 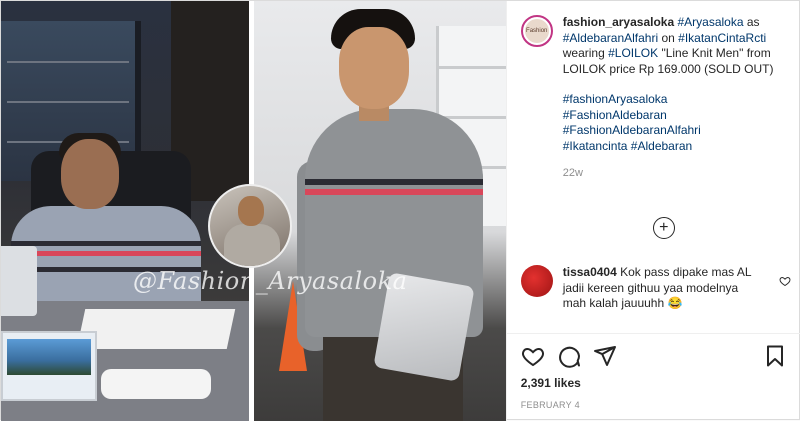 I want to click on actor-face, so click(x=90, y=174).